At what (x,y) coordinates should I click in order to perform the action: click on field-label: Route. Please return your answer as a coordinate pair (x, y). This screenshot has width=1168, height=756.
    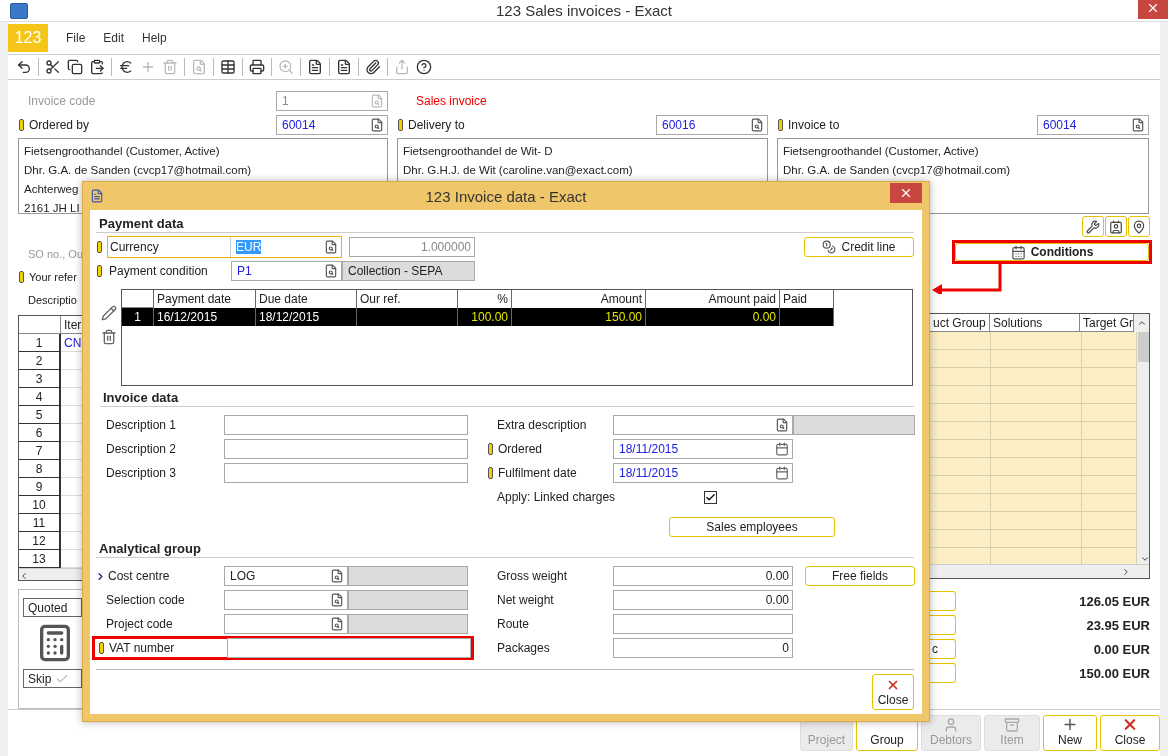
    Looking at the image, I should click on (513, 624).